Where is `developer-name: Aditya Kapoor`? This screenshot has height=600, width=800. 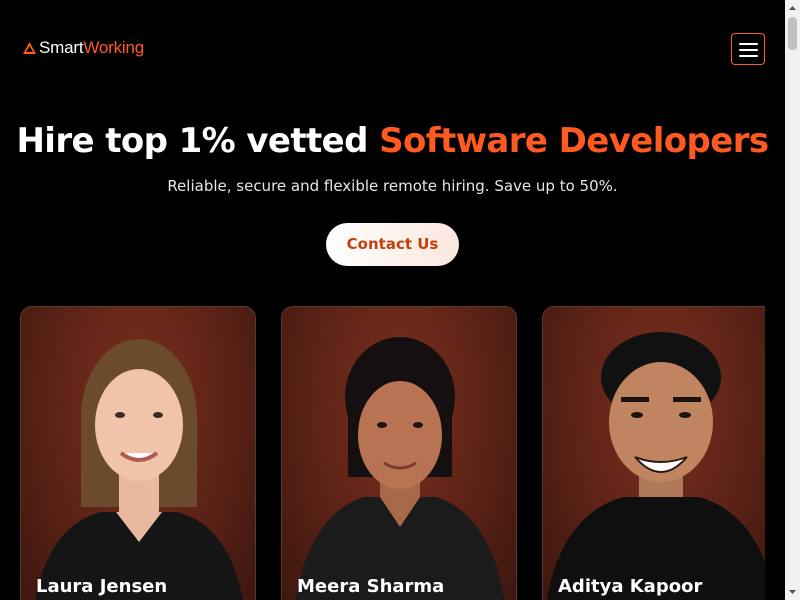
developer-name: Aditya Kapoor is located at coordinates (630, 586).